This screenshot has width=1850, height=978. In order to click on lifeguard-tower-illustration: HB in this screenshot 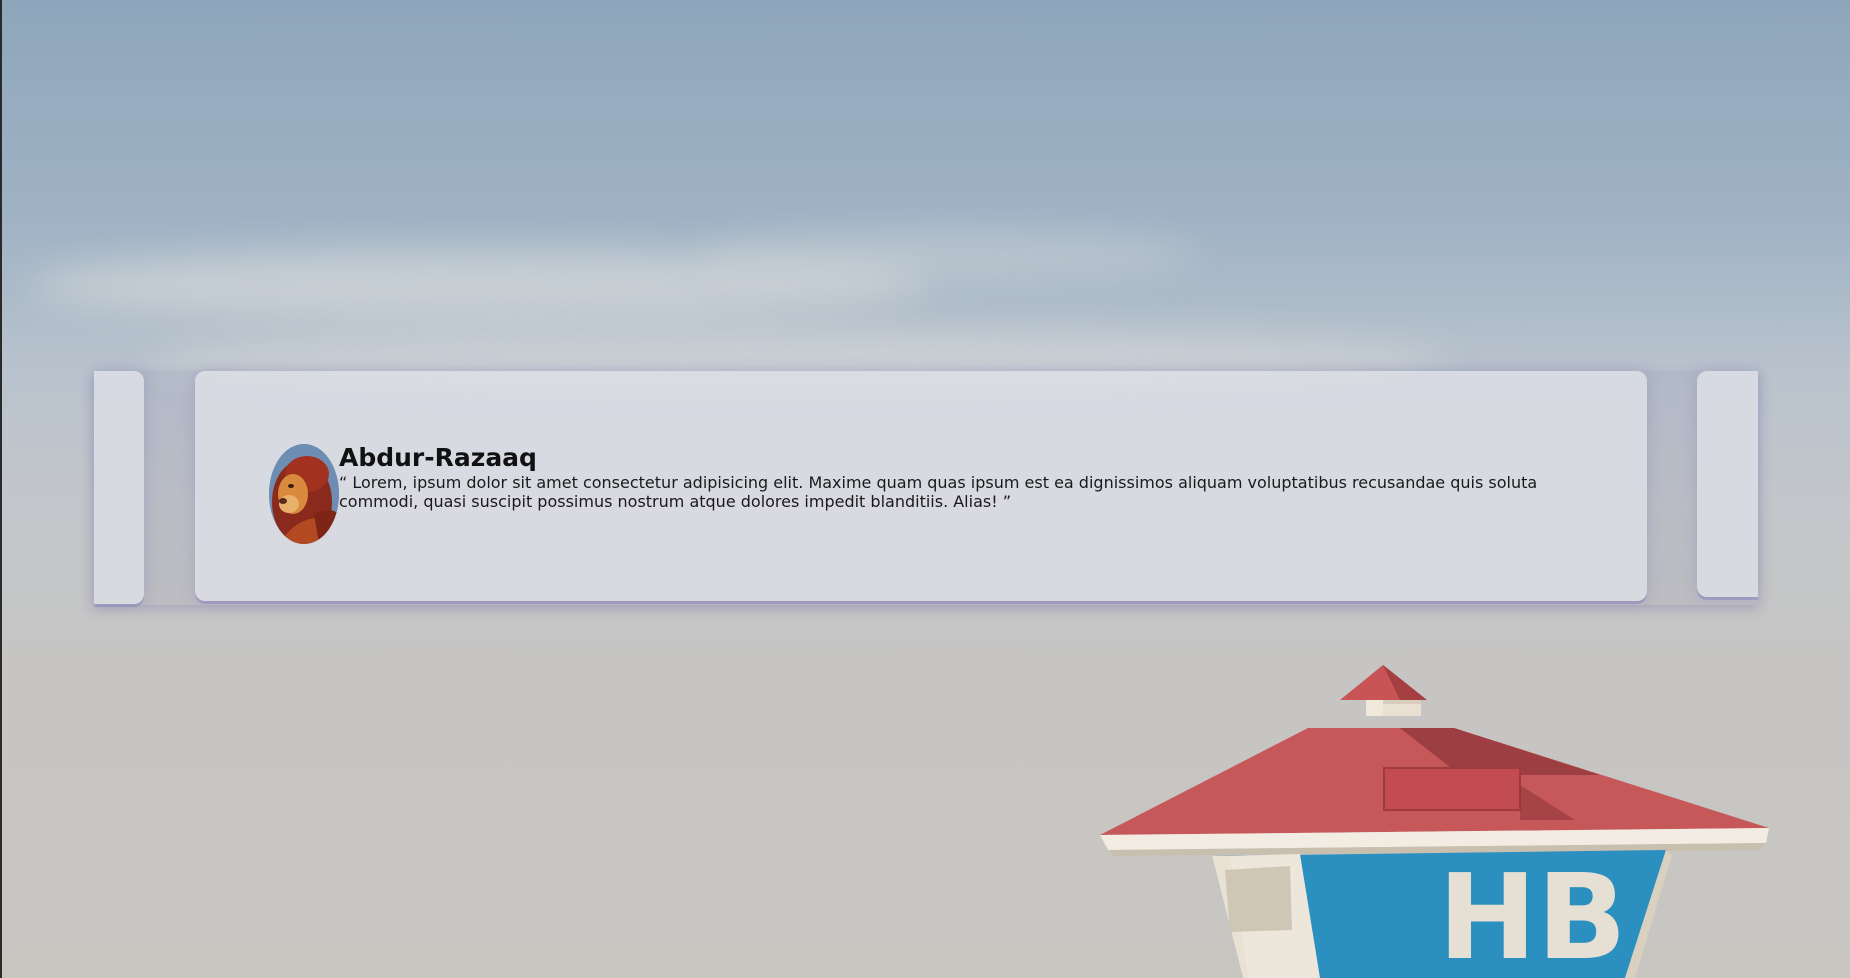, I will do `click(1434, 821)`.